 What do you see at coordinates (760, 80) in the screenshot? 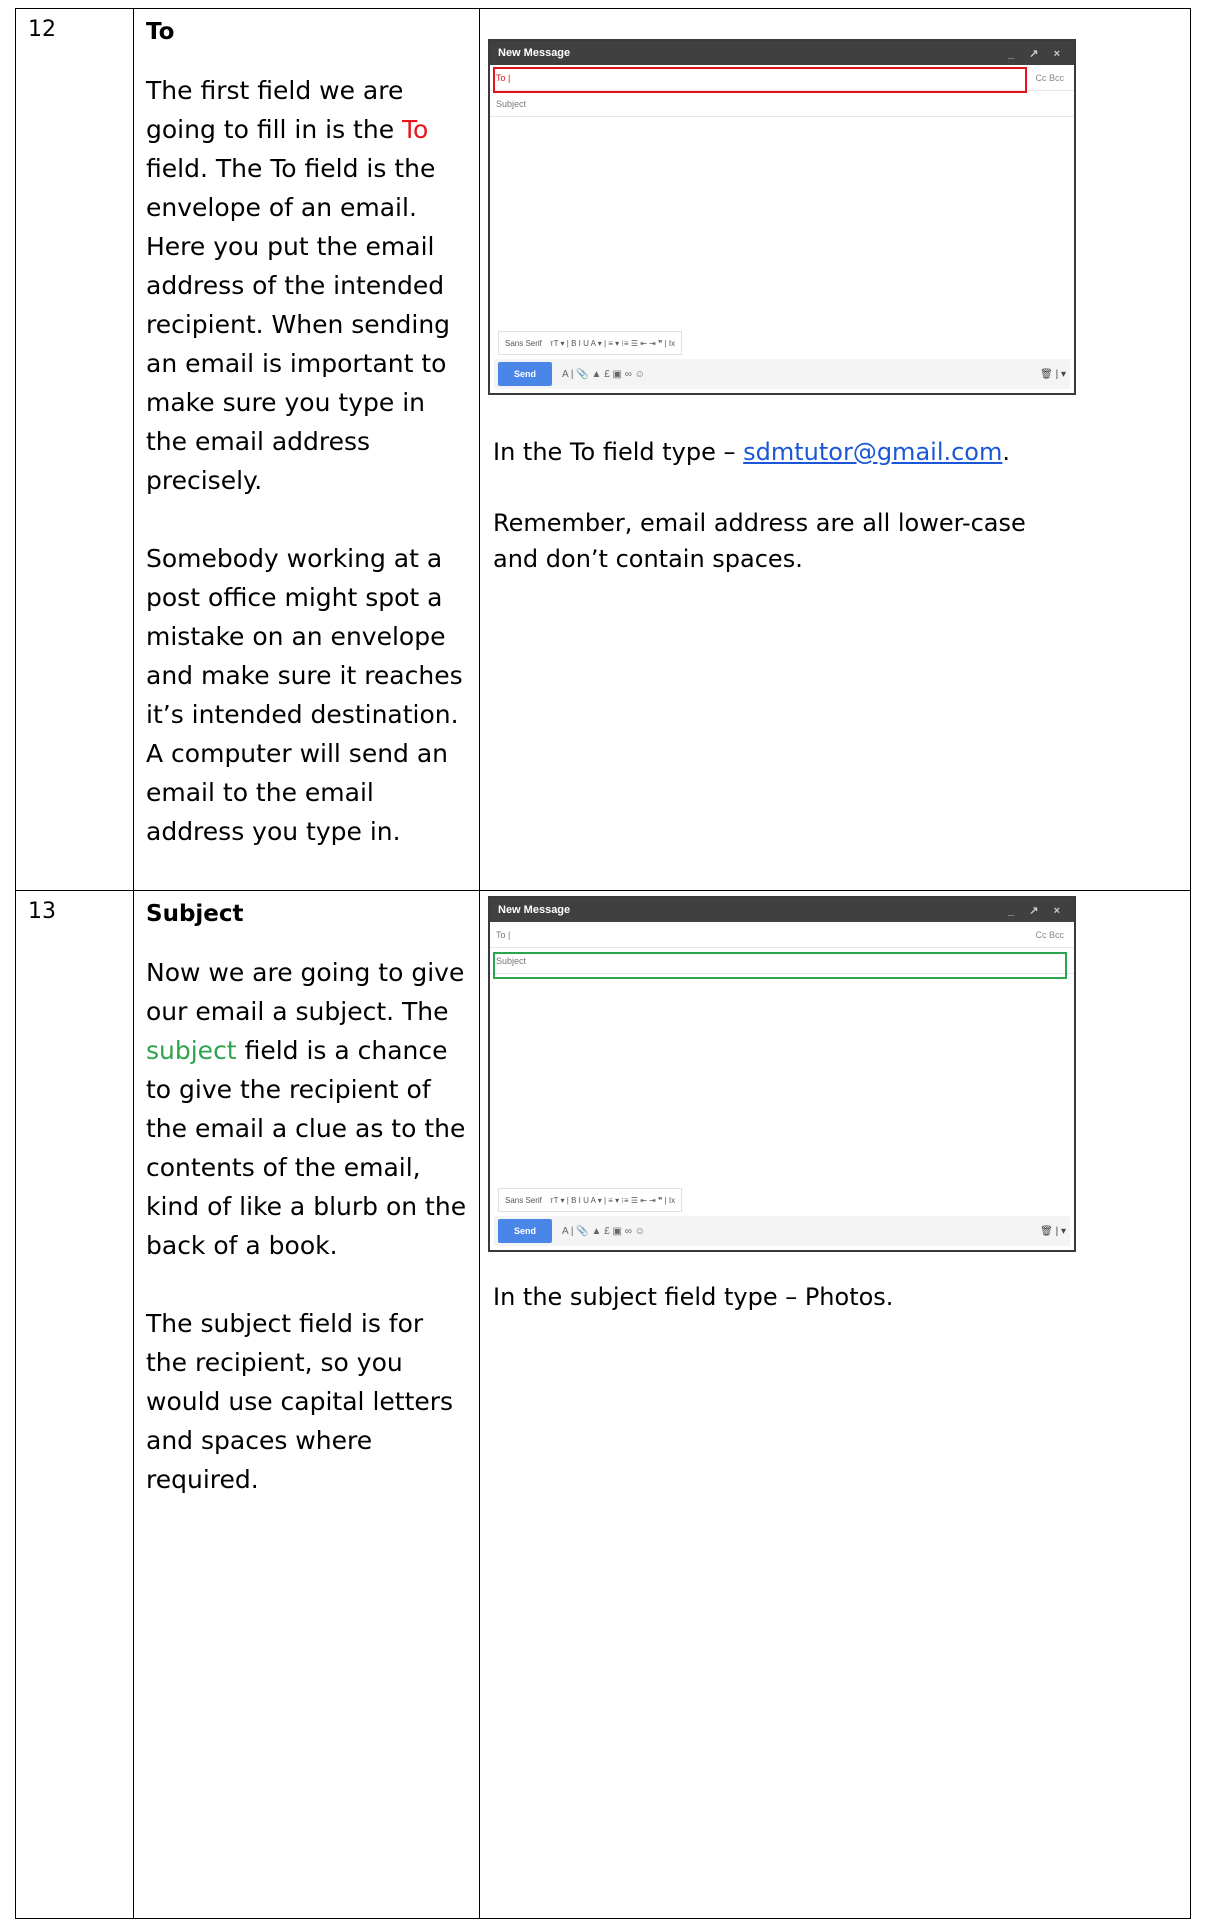
I see `to-field-highlight` at bounding box center [760, 80].